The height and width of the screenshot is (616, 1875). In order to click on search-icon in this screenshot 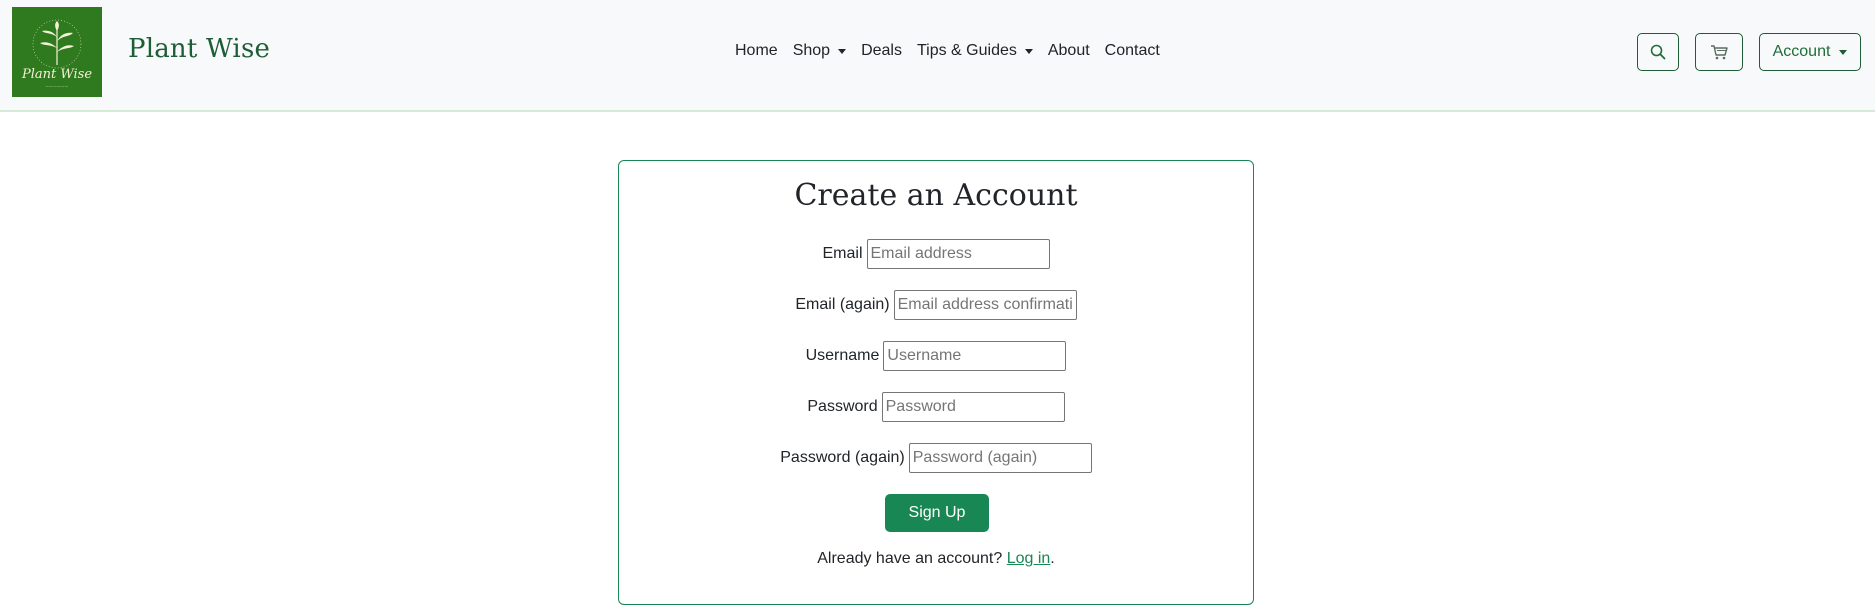, I will do `click(1658, 52)`.